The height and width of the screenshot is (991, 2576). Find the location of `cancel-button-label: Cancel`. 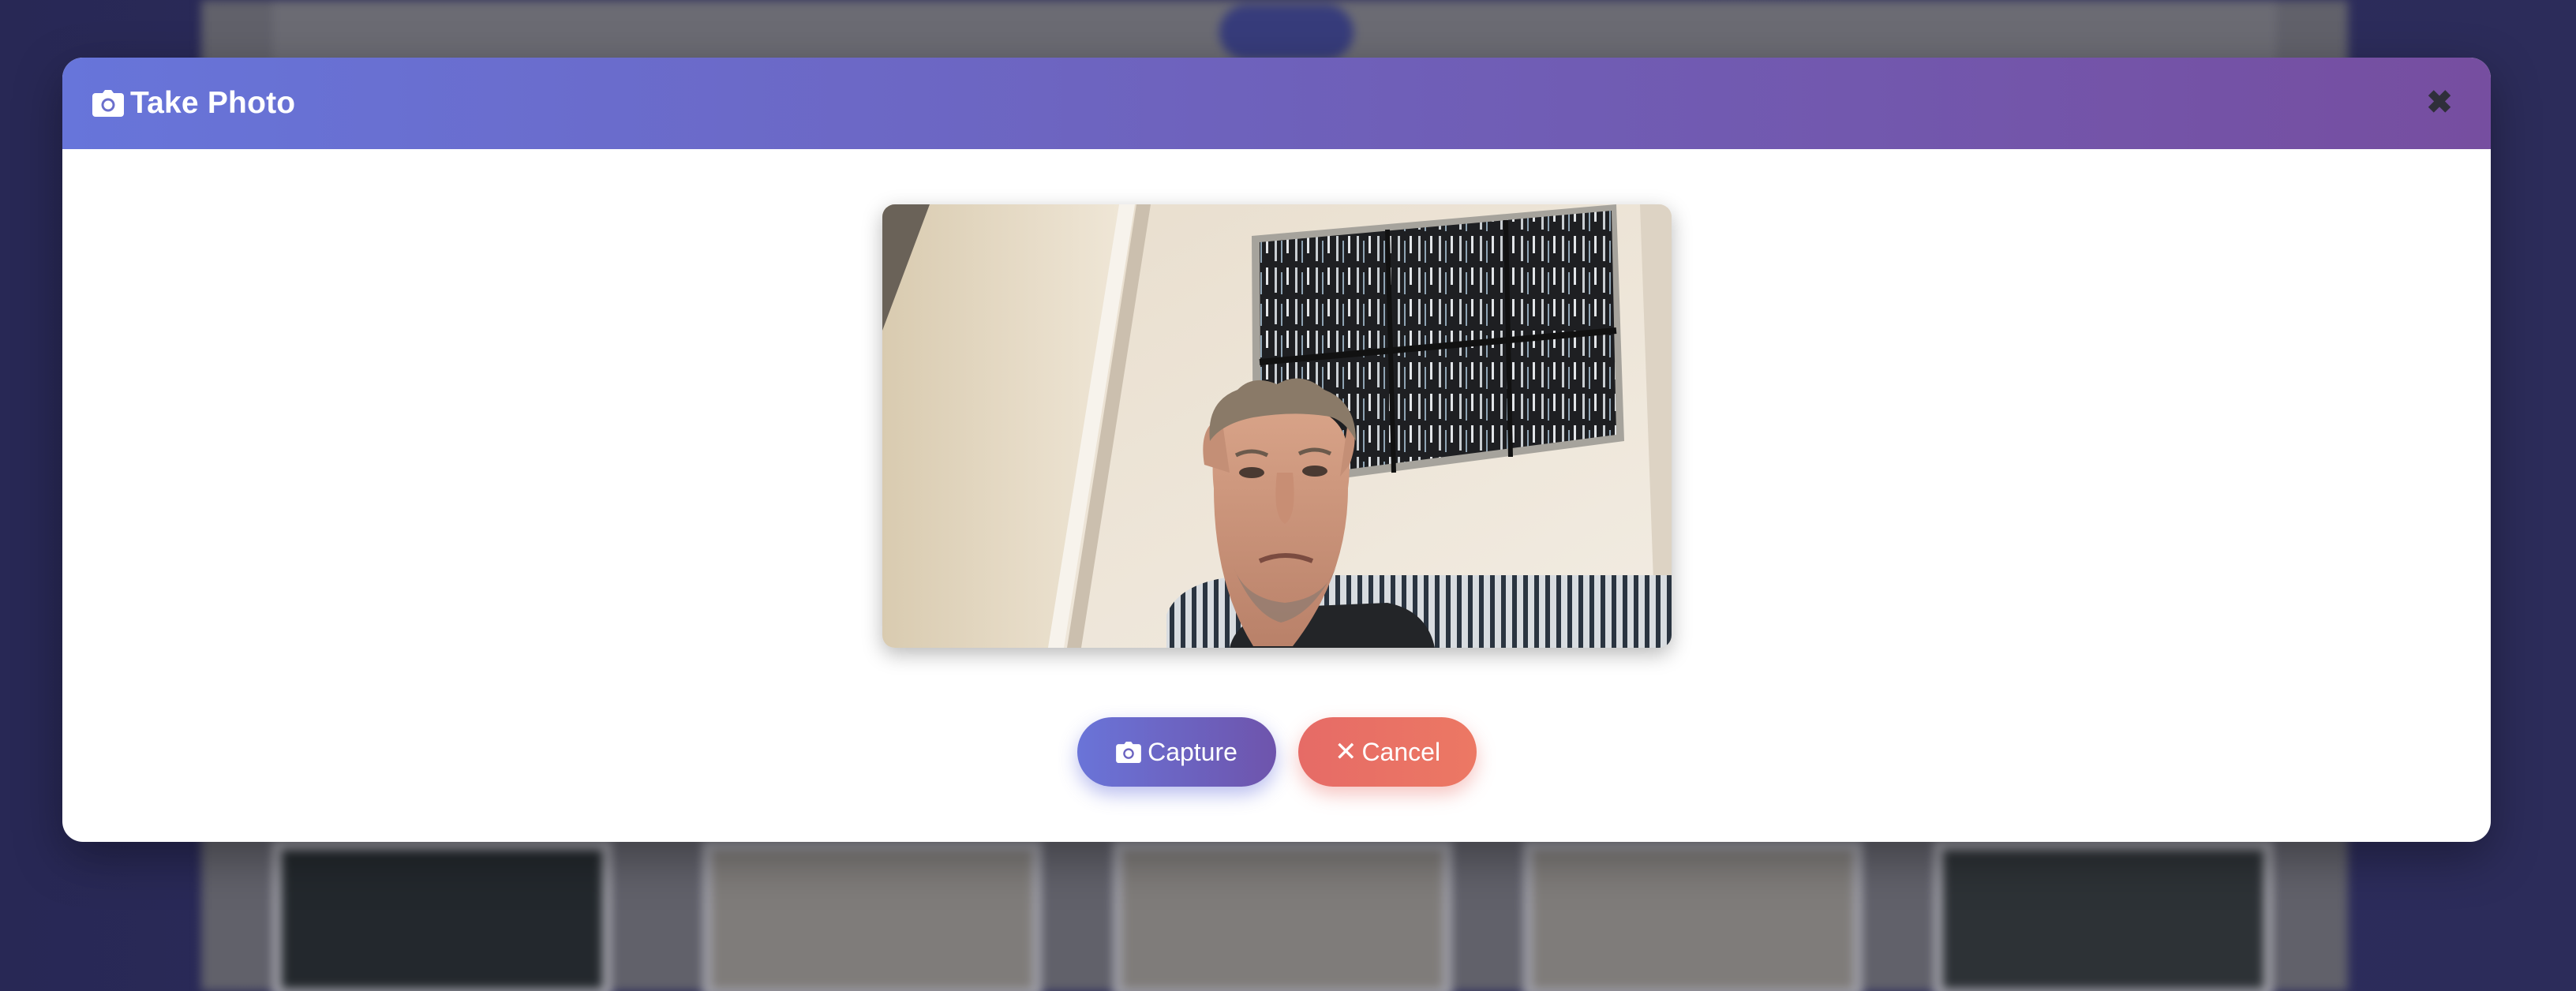

cancel-button-label: Cancel is located at coordinates (1401, 752).